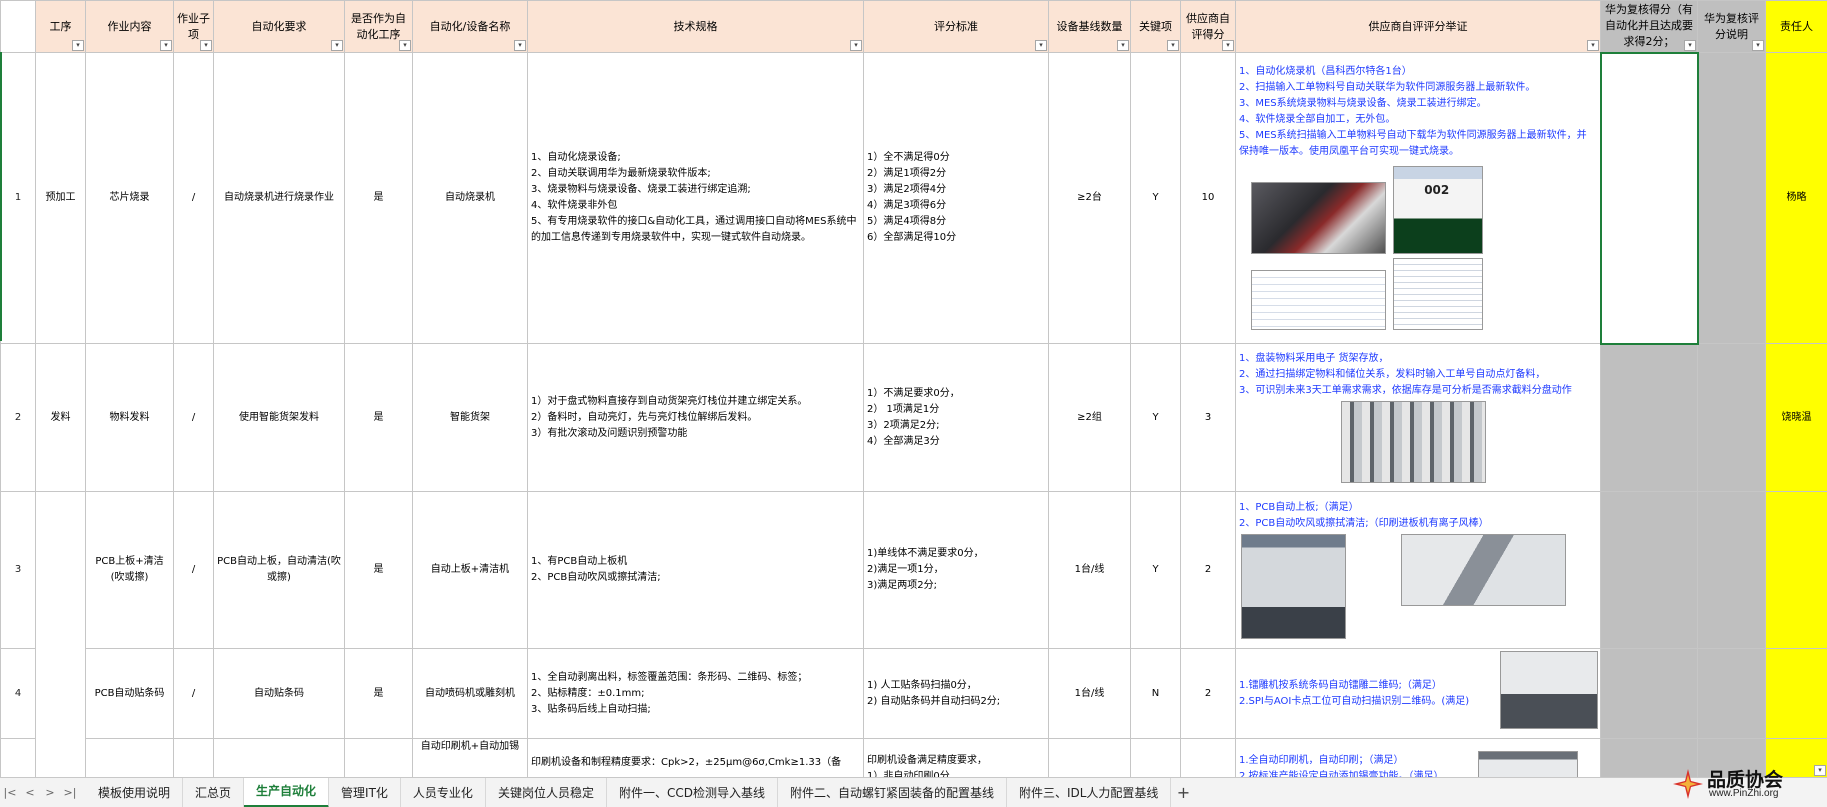 The height and width of the screenshot is (807, 1827). Describe the element at coordinates (1318, 218) in the screenshot. I see `machine-photo` at that location.